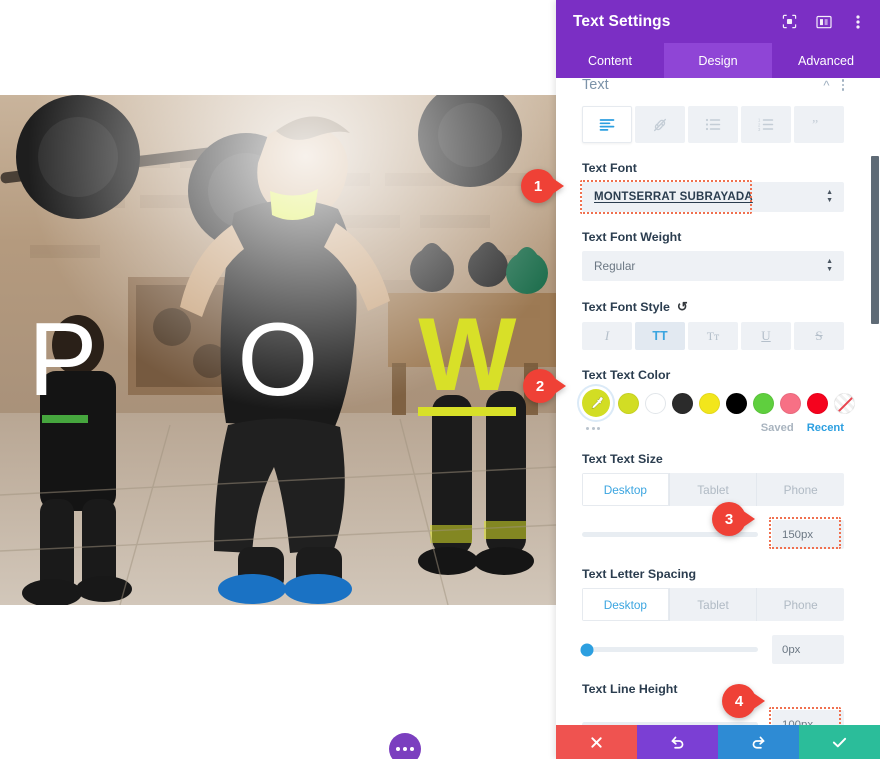  What do you see at coordinates (817, 403) in the screenshot?
I see `swatch-red` at bounding box center [817, 403].